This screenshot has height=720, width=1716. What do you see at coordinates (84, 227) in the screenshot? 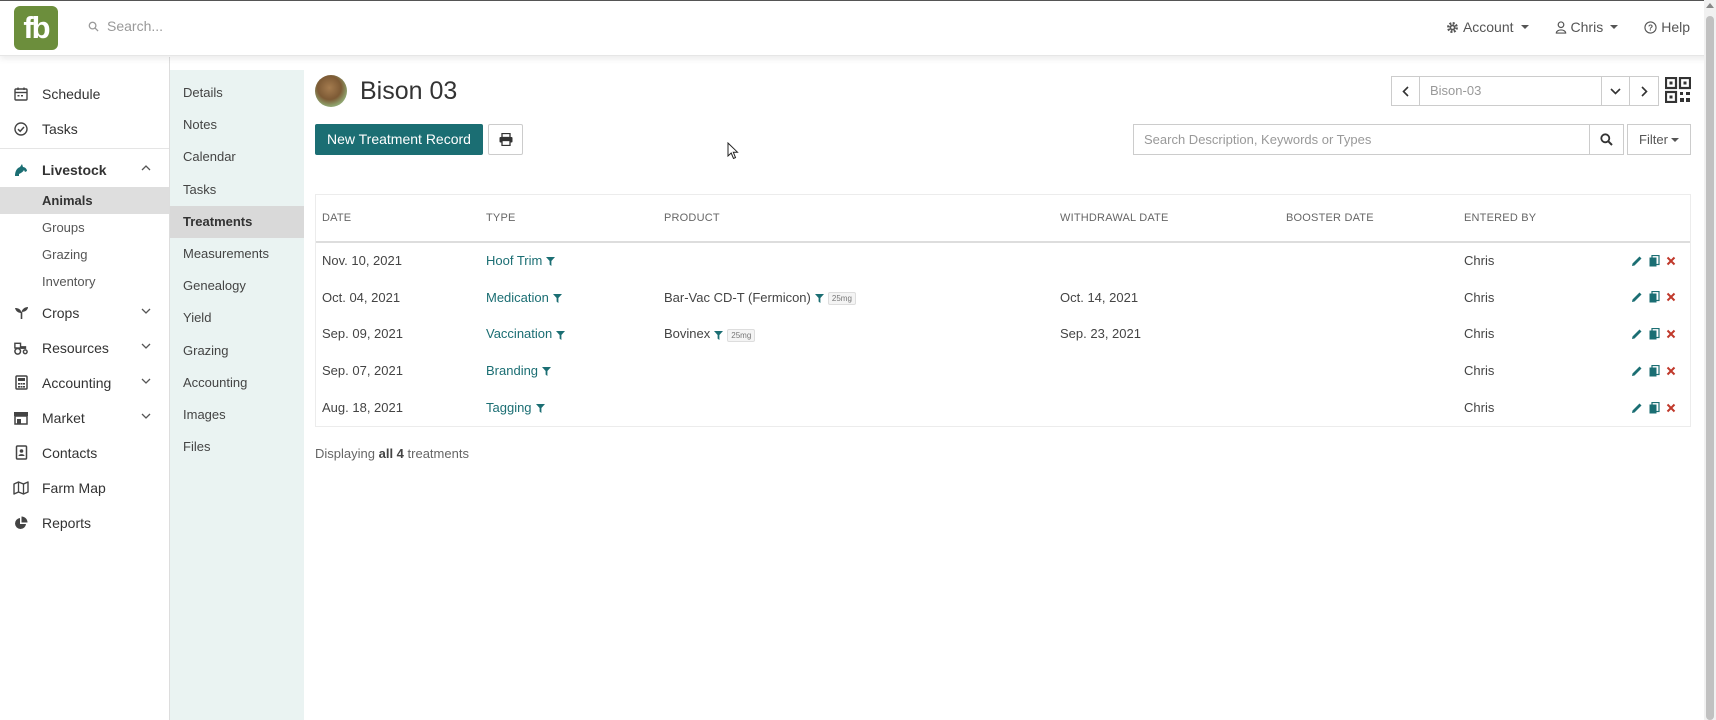
I see `sidebar-subitem-groups: Groups` at bounding box center [84, 227].